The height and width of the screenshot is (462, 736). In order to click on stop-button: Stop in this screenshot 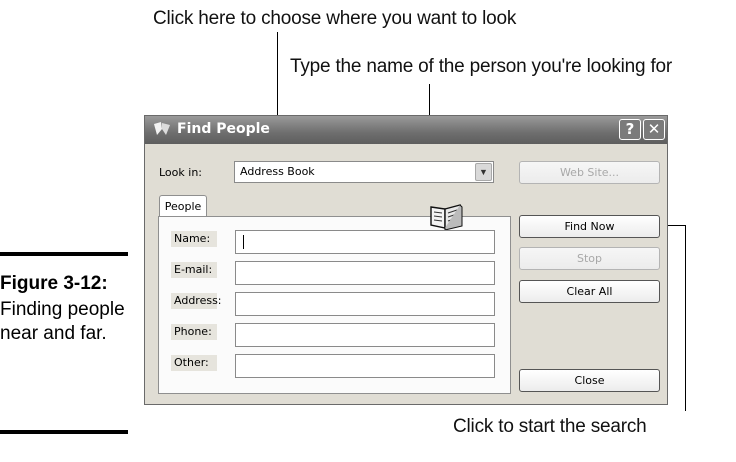, I will do `click(589, 258)`.